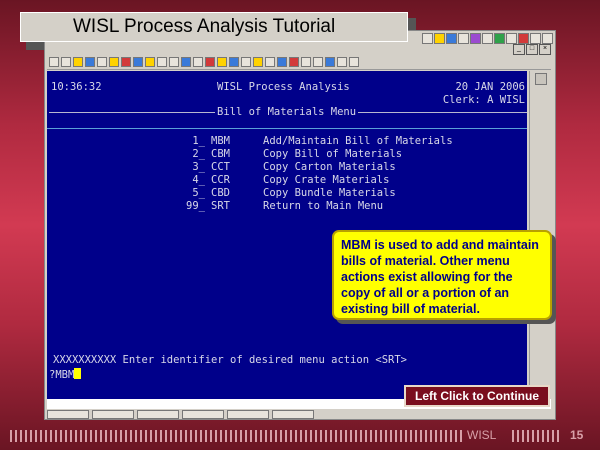  Describe the element at coordinates (323, 206) in the screenshot. I see `menu-item-label: Return to Main Menu` at that location.